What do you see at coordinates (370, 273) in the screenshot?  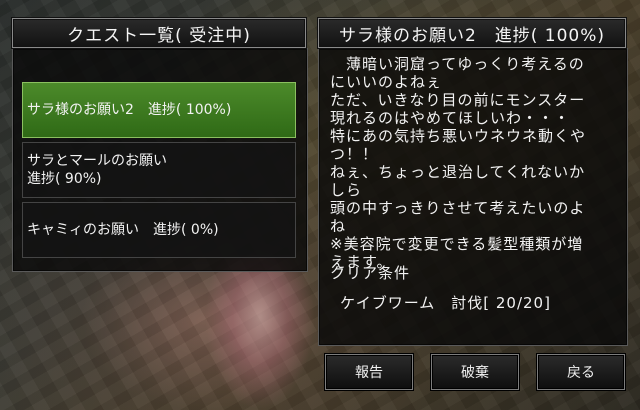 I see `clear-condition-title: クリア条件` at bounding box center [370, 273].